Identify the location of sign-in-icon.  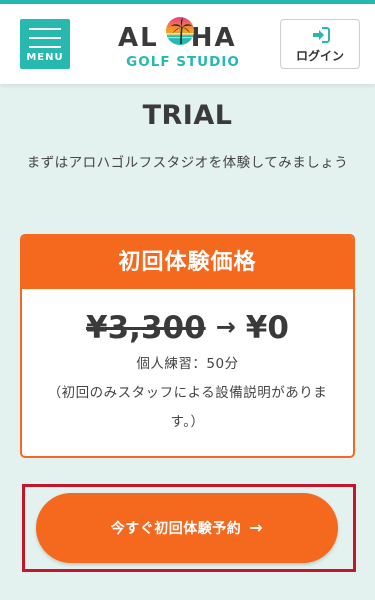
(321, 35).